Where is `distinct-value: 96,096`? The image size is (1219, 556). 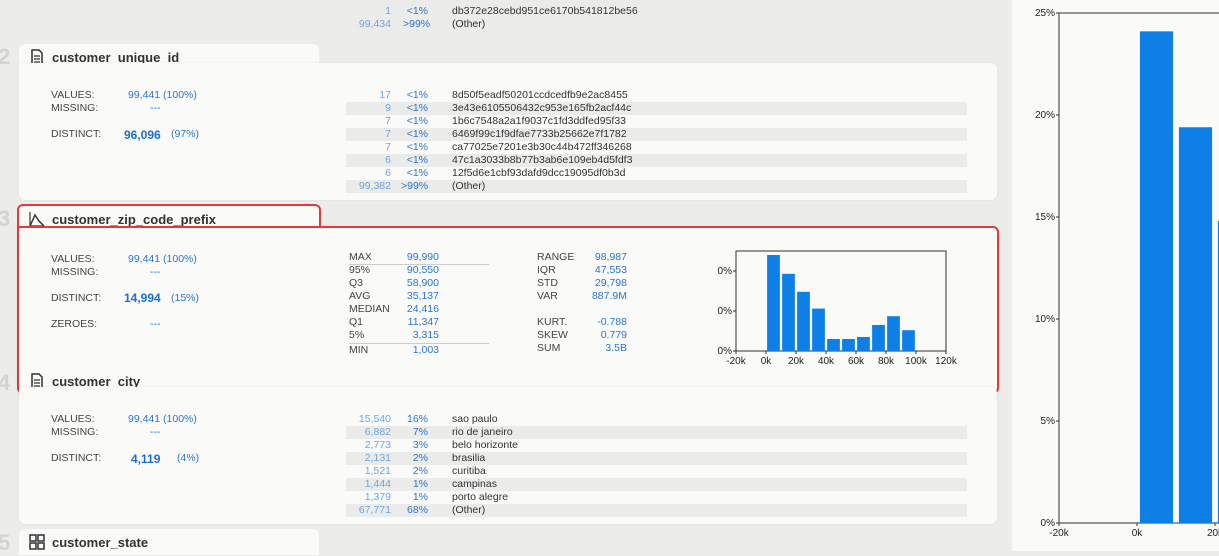 distinct-value: 96,096 is located at coordinates (142, 135).